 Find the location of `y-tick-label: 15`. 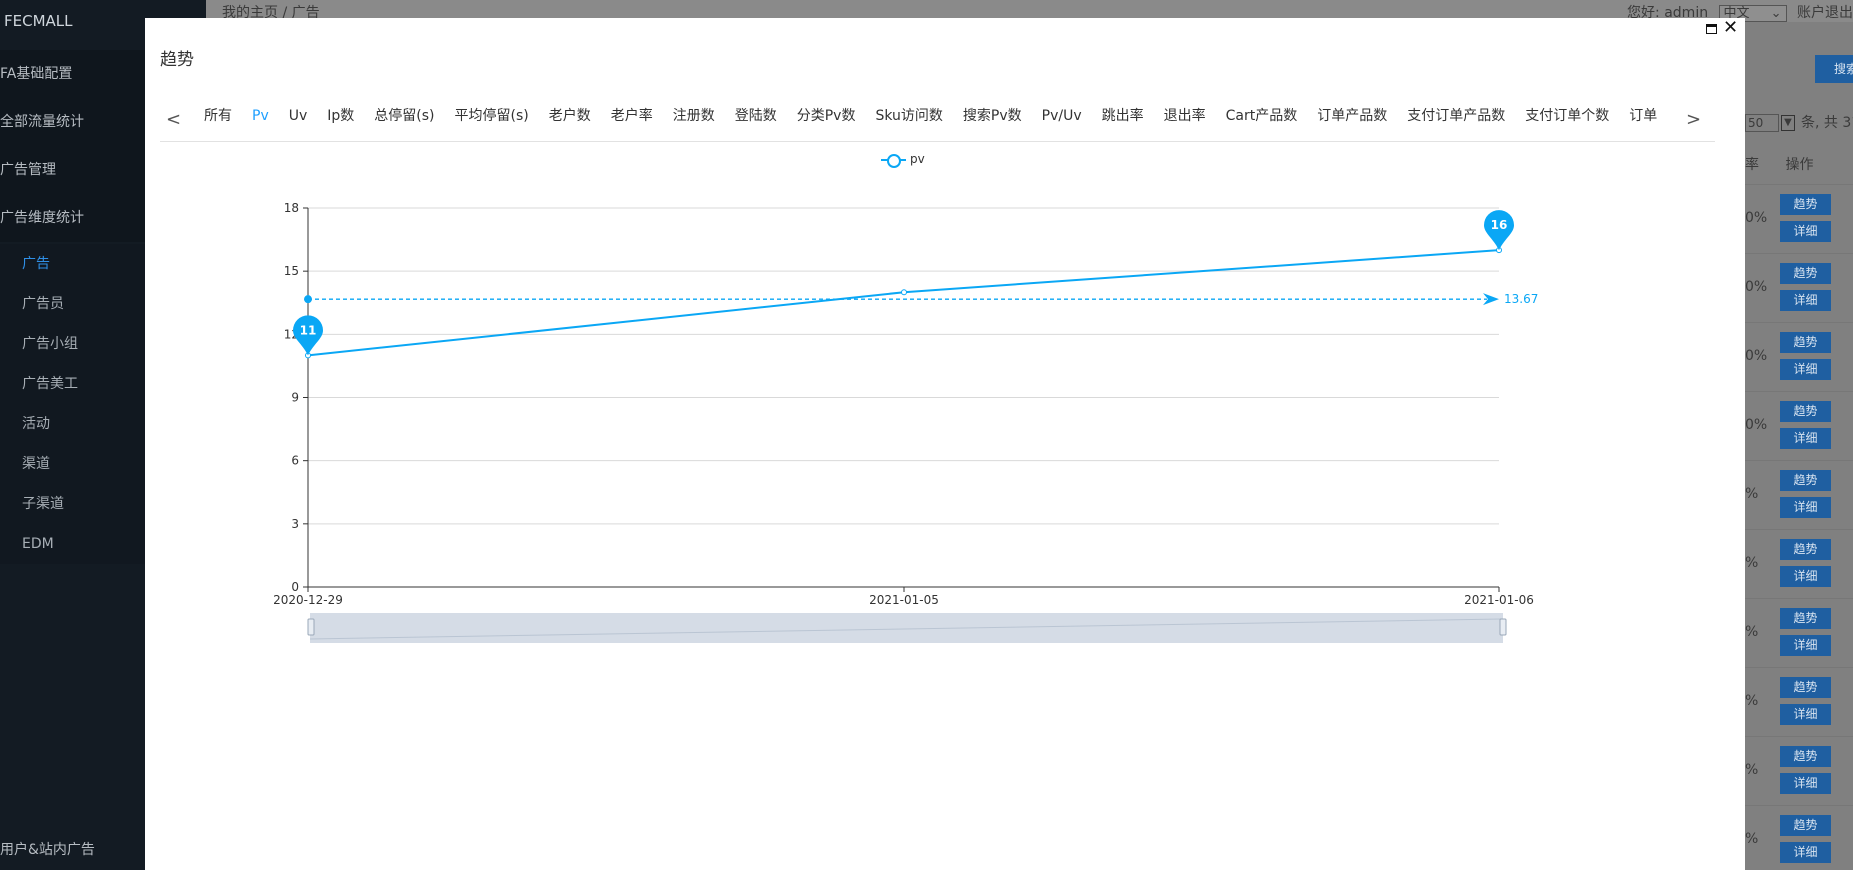

y-tick-label: 15 is located at coordinates (291, 271).